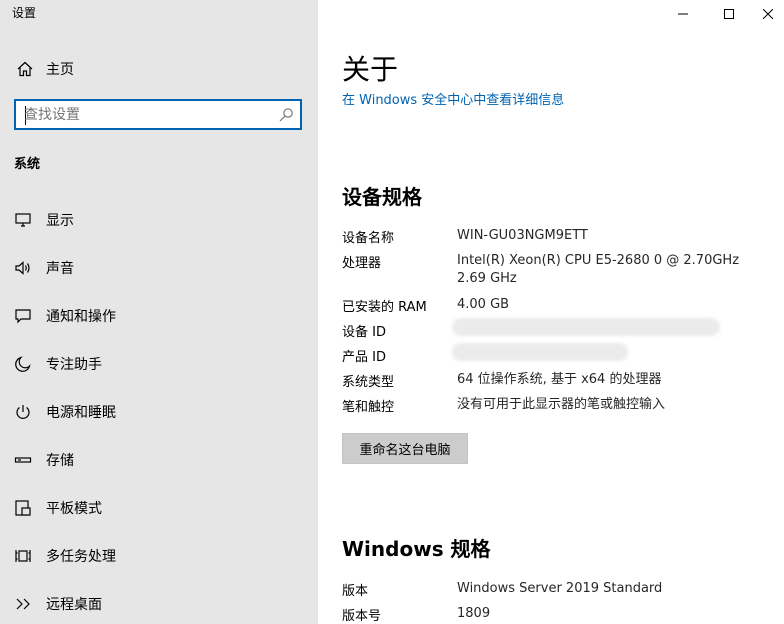  I want to click on spec-label: 笔和触控, so click(368, 407).